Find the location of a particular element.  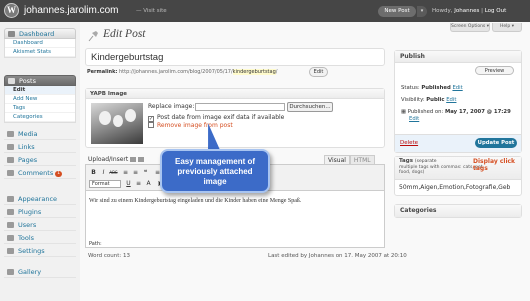

menu-appearance-label: Appearance is located at coordinates (38, 199).